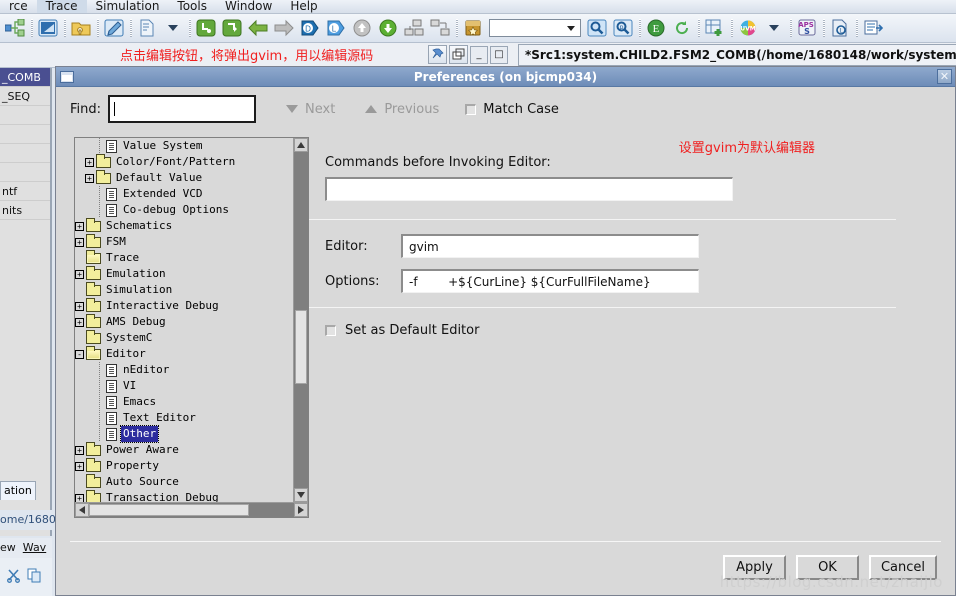 This screenshot has height=596, width=956. What do you see at coordinates (184, 370) in the screenshot?
I see `tree-item: nEditor` at bounding box center [184, 370].